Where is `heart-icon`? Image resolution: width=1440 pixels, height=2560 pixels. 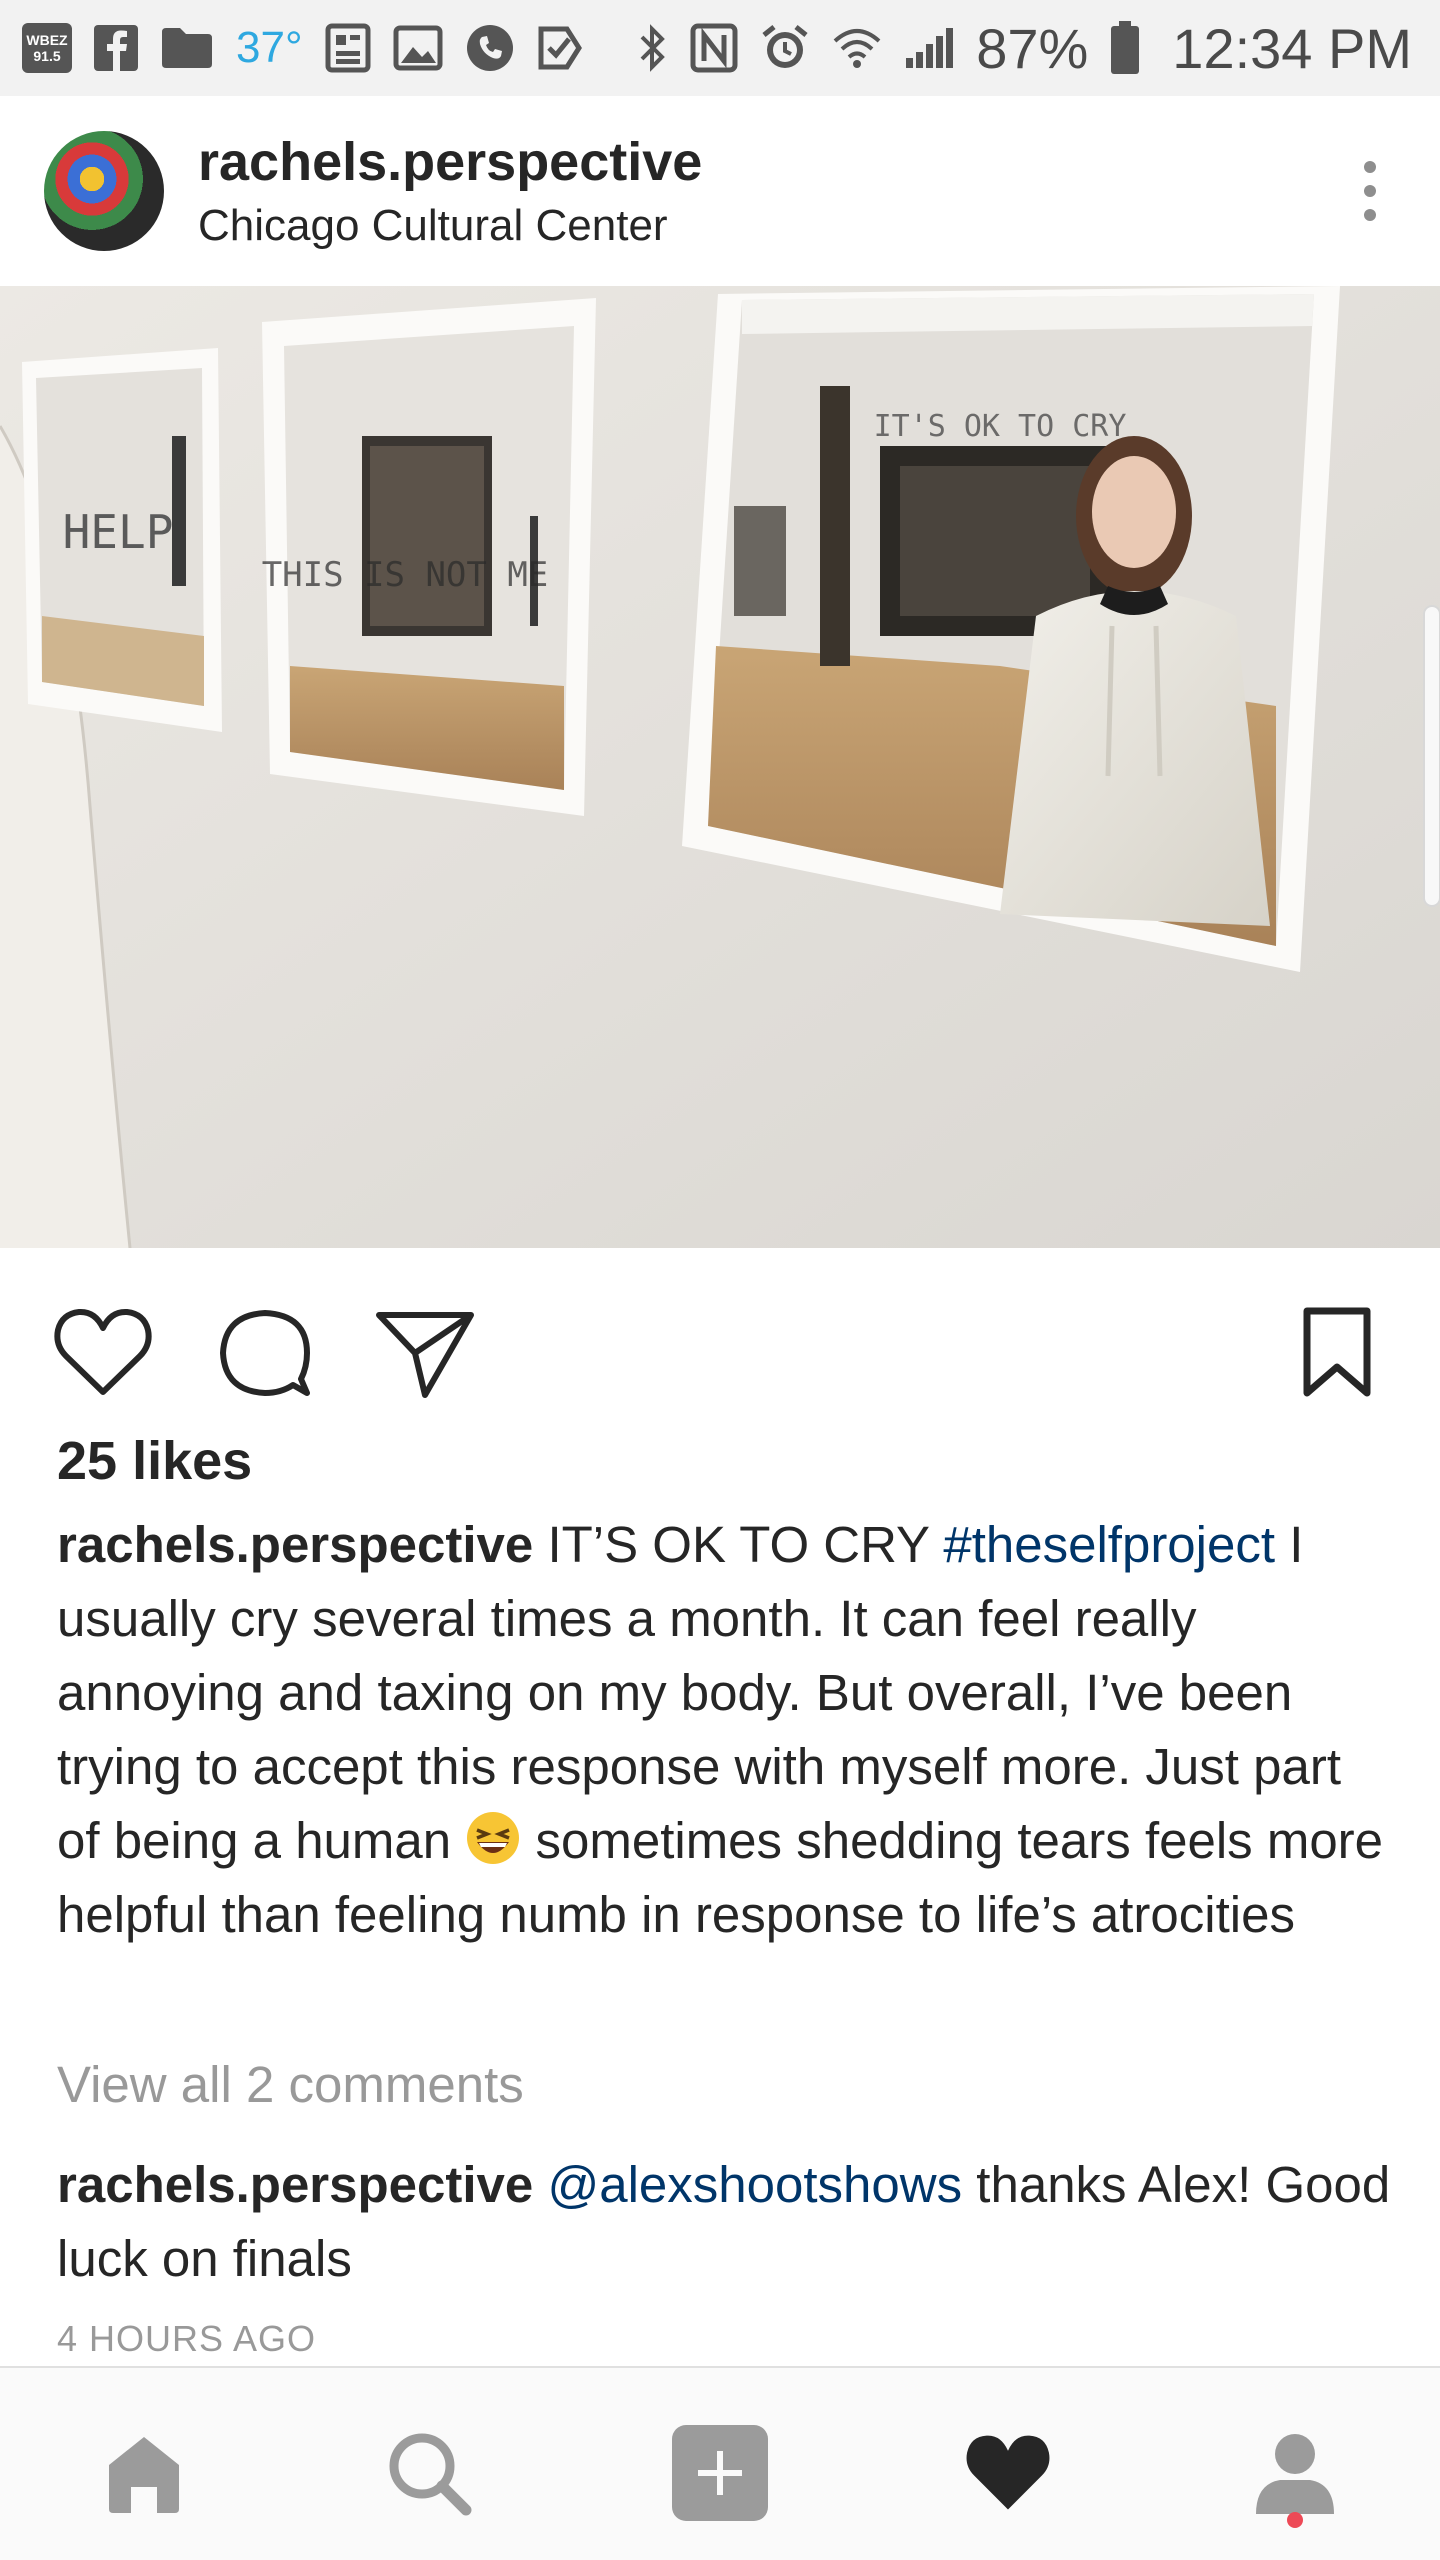 heart-icon is located at coordinates (103, 1351).